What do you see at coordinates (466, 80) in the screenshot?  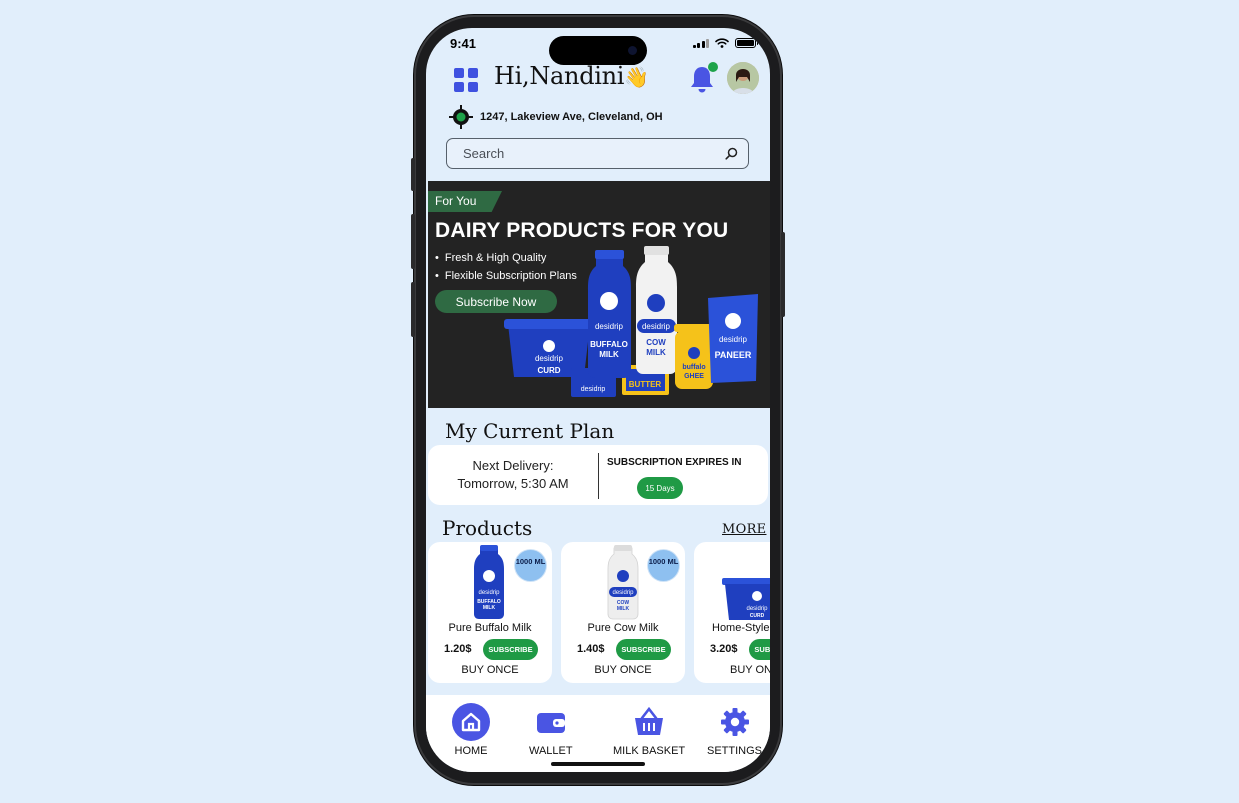 I see `menu-grid-icon` at bounding box center [466, 80].